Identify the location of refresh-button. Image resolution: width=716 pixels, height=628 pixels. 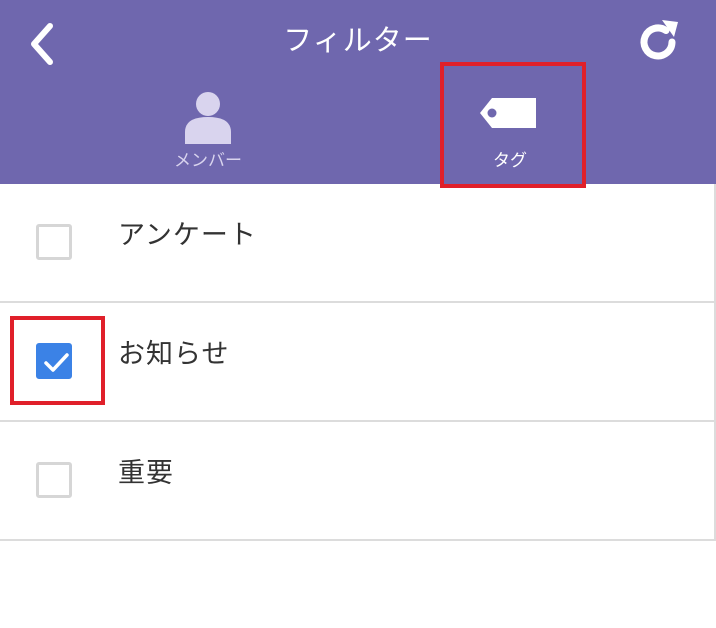
(658, 42).